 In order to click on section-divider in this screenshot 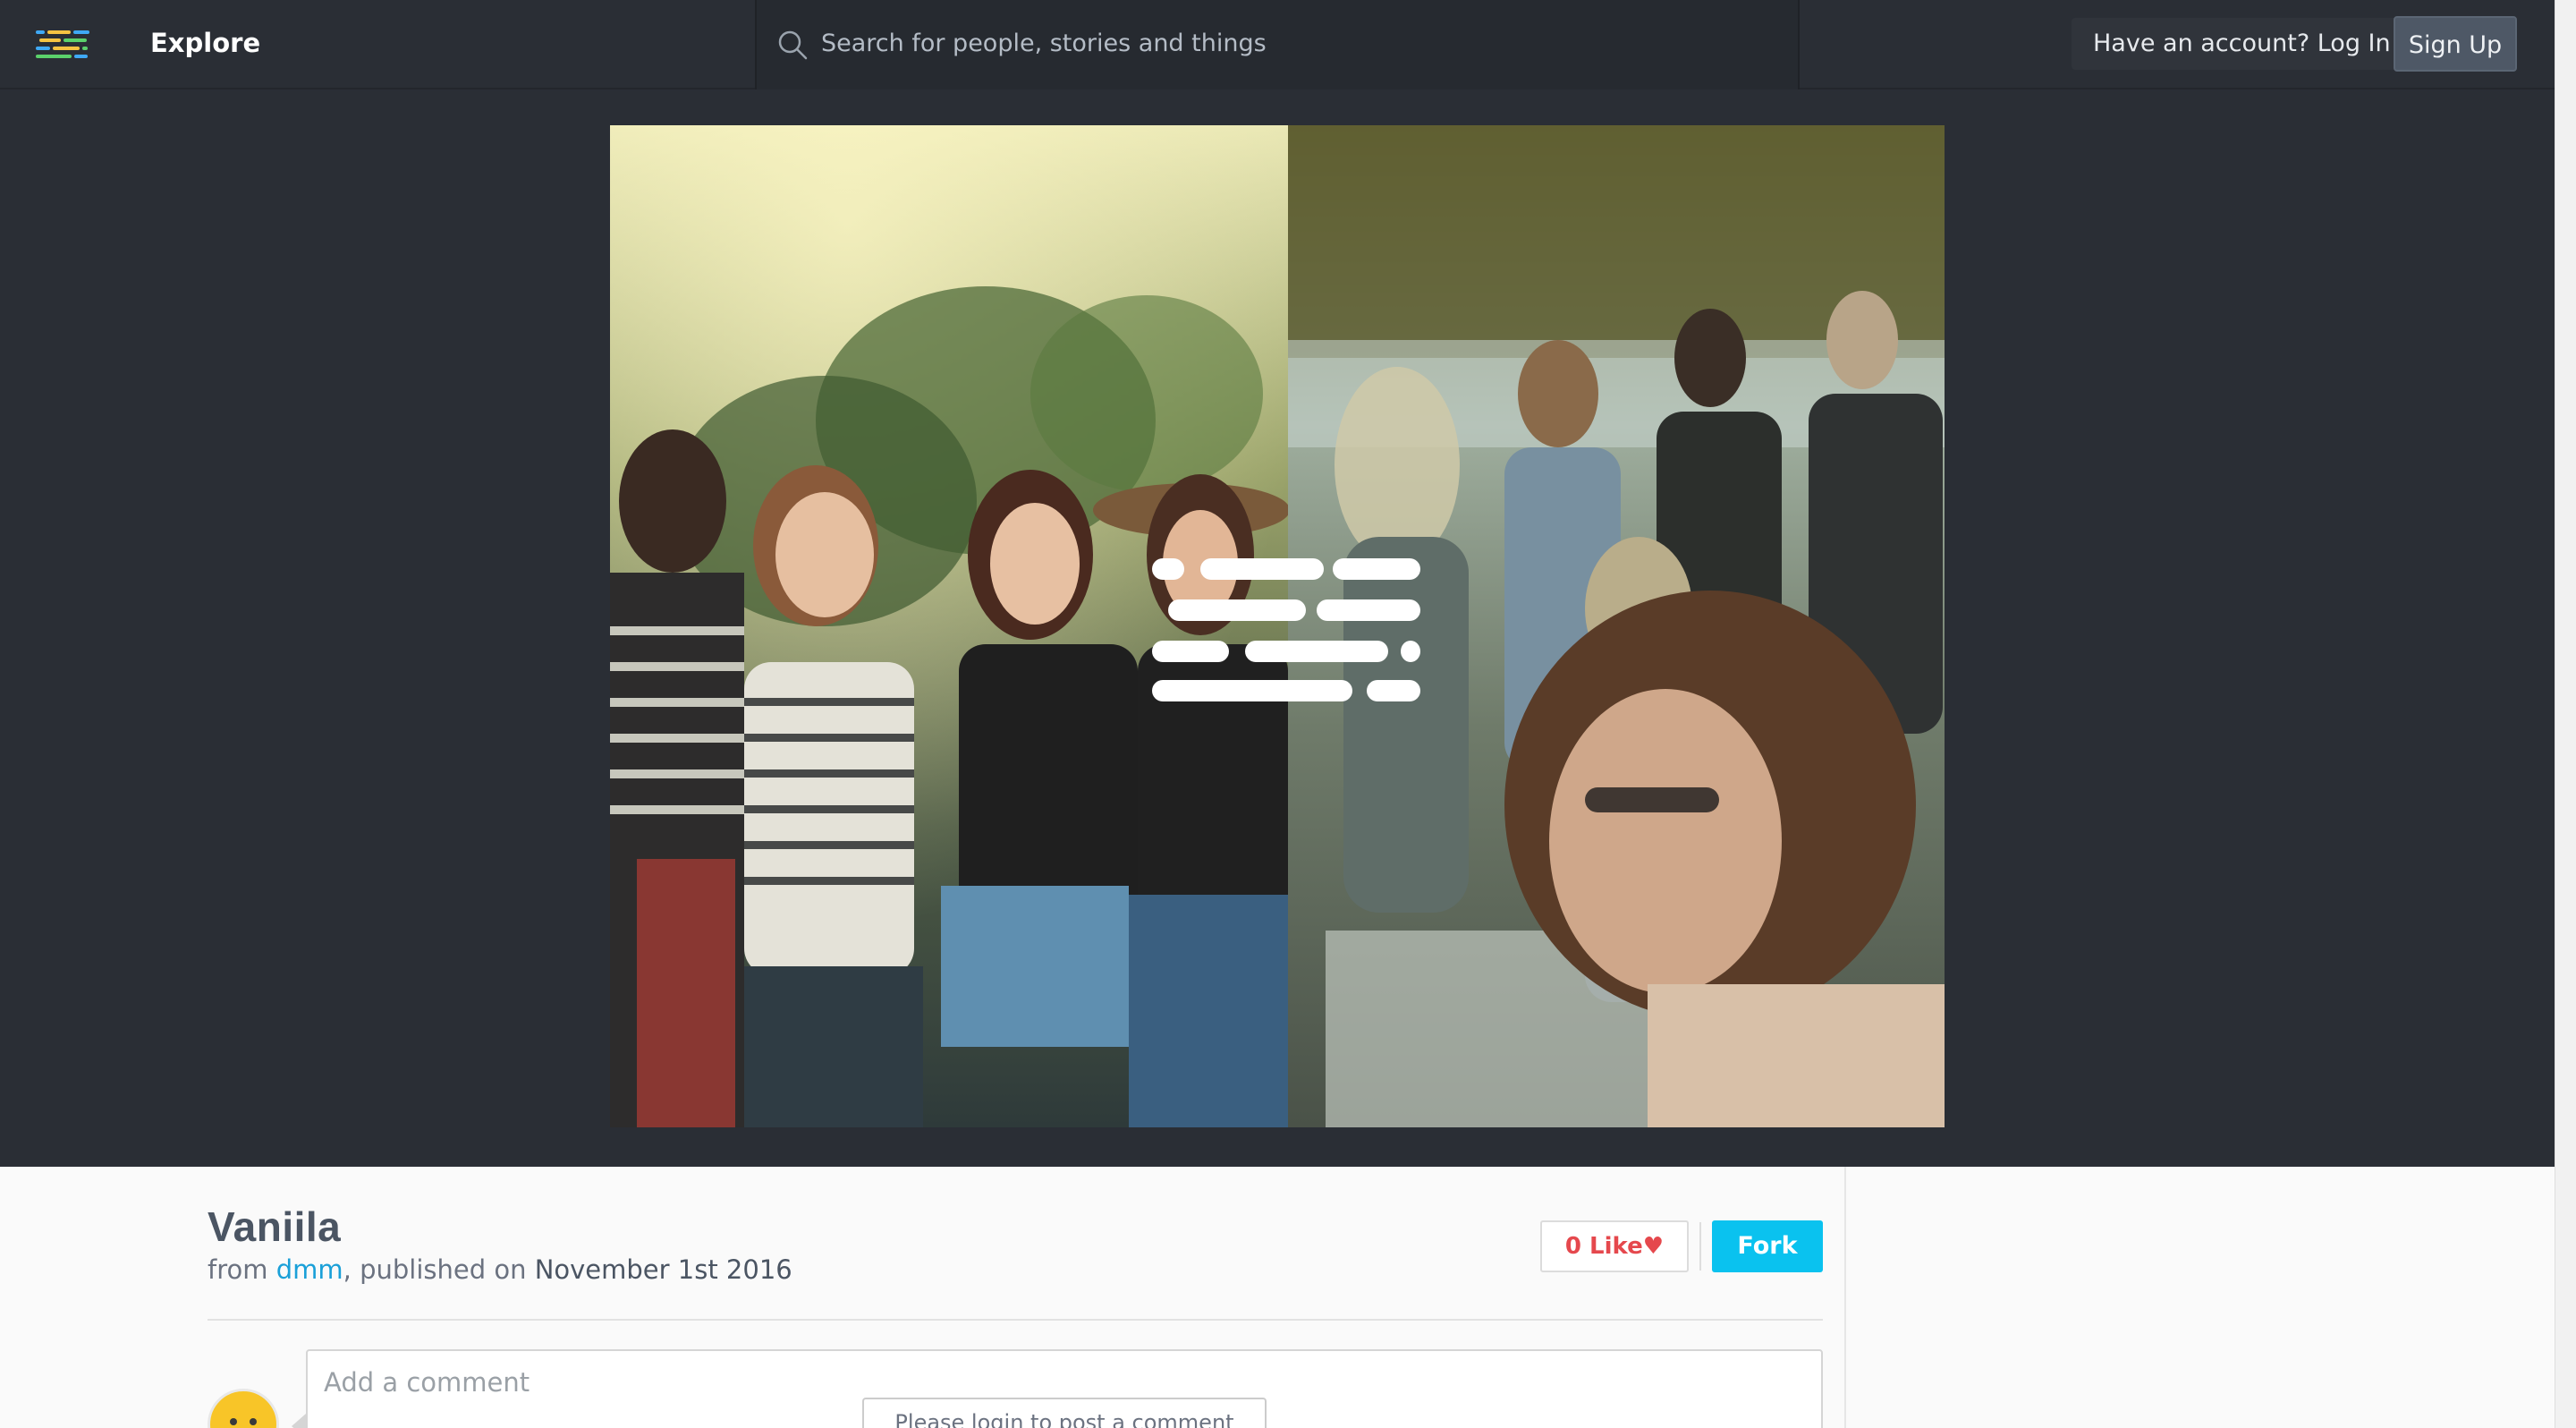, I will do `click(1015, 1320)`.